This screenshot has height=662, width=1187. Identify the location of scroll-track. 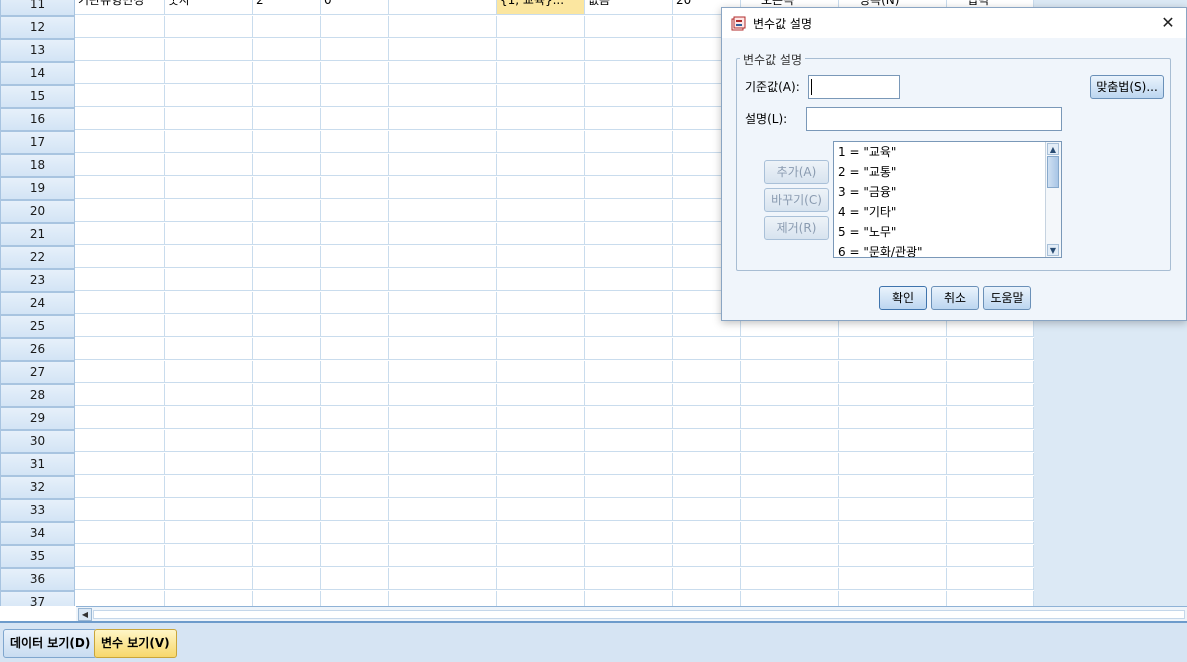
(639, 614).